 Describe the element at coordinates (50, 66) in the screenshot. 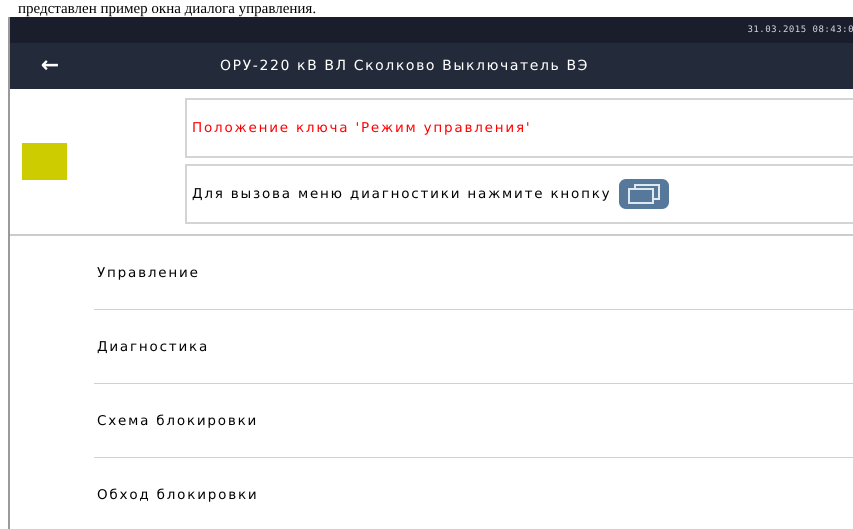

I see `back-icon: ←` at that location.